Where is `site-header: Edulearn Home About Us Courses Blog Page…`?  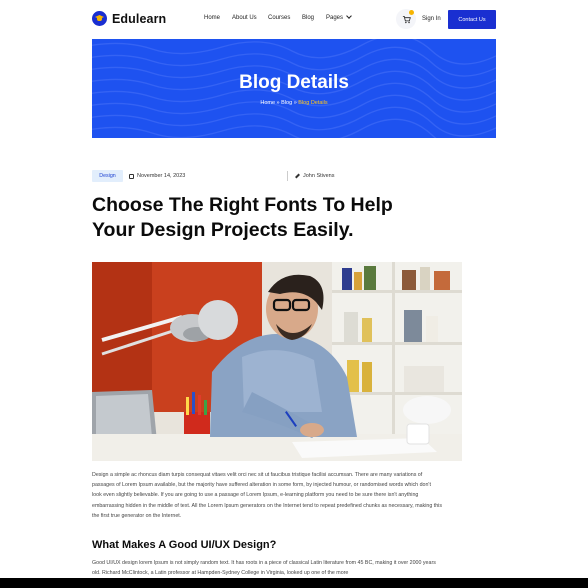
site-header: Edulearn Home About Us Courses Blog Page… is located at coordinates (294, 19).